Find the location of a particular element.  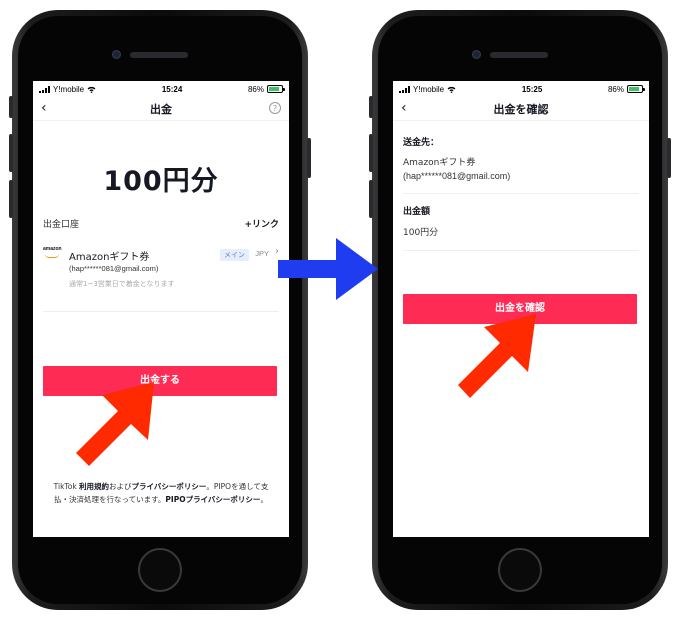

amount-value: 100円分 is located at coordinates (421, 233).